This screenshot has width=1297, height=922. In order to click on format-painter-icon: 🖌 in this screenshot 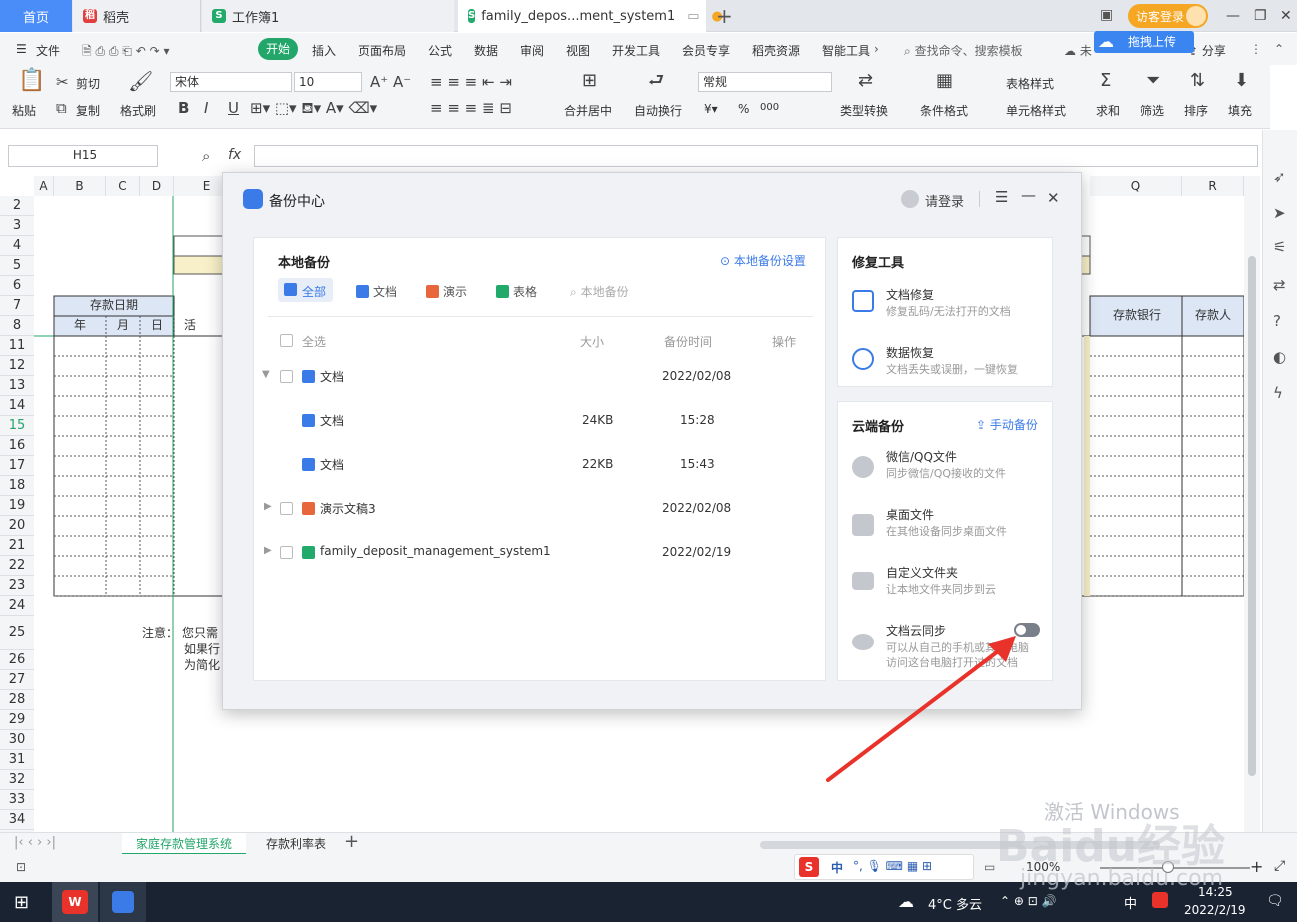, I will do `click(140, 81)`.